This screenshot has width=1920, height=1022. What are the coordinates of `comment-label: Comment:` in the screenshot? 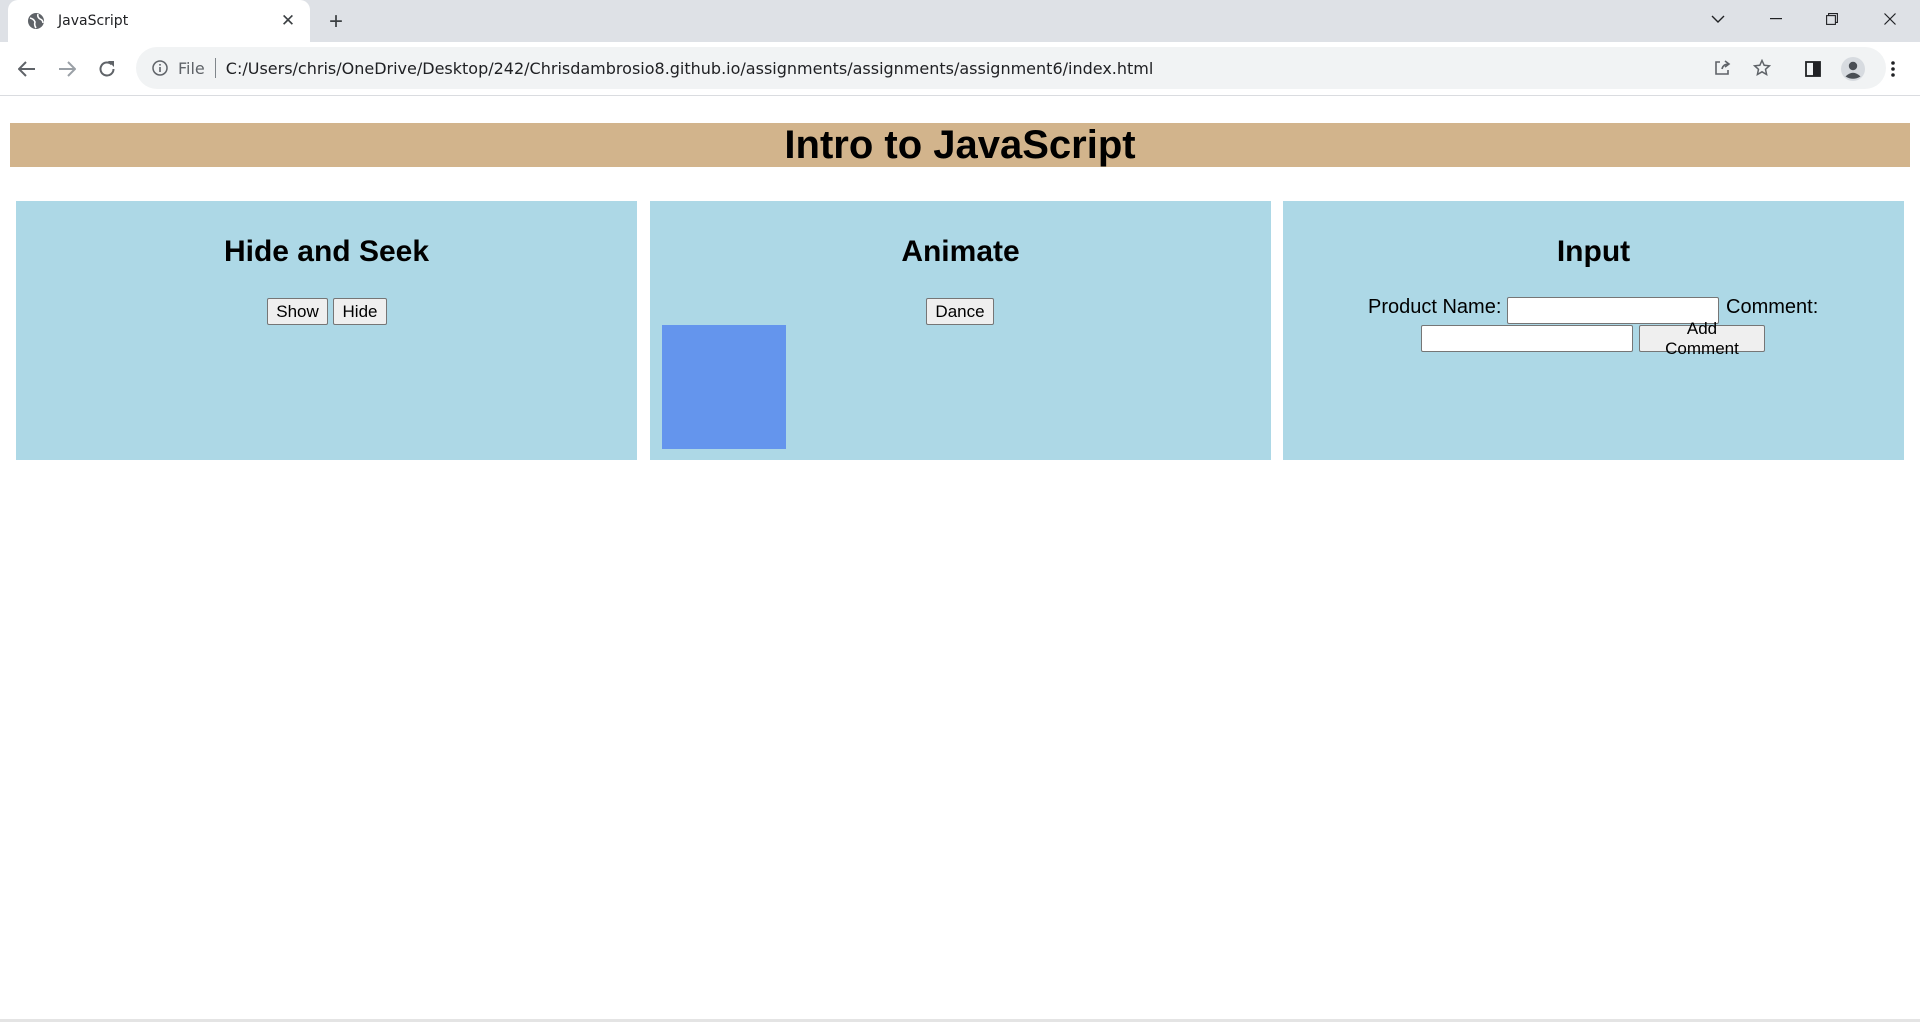 It's located at (1772, 307).